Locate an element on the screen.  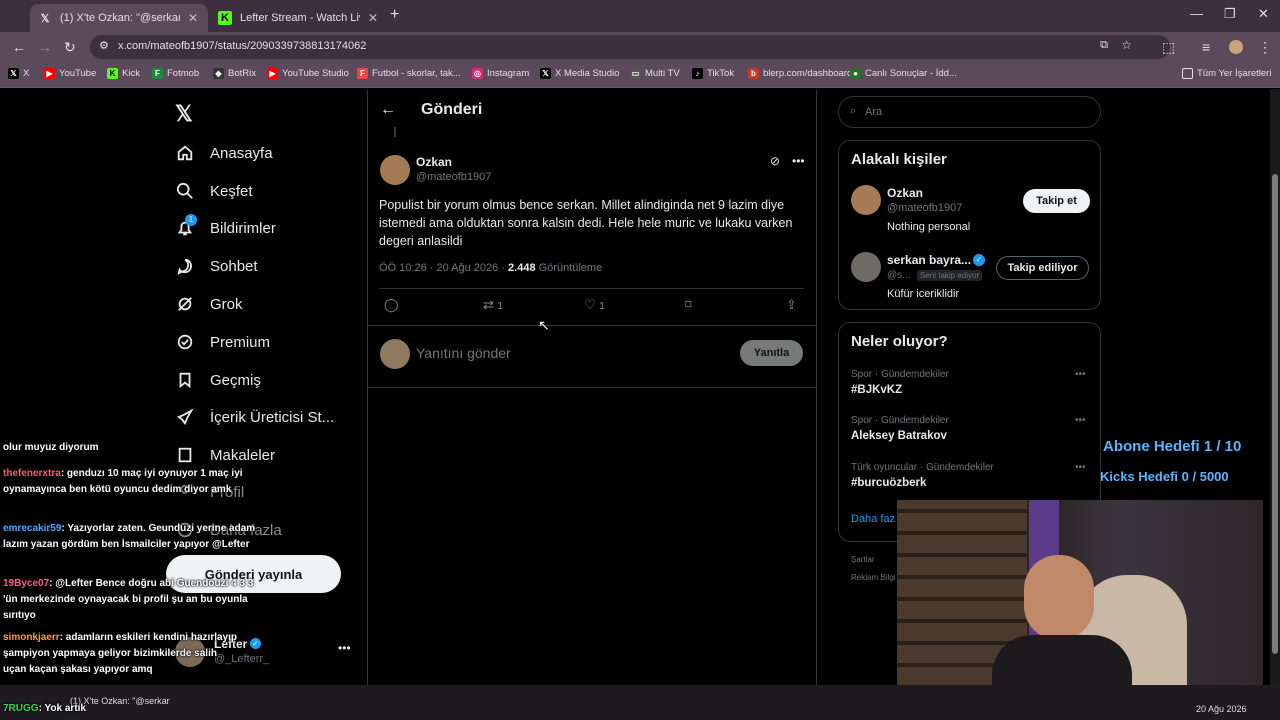
search-box: ⌕ Ara is located at coordinates (969, 112).